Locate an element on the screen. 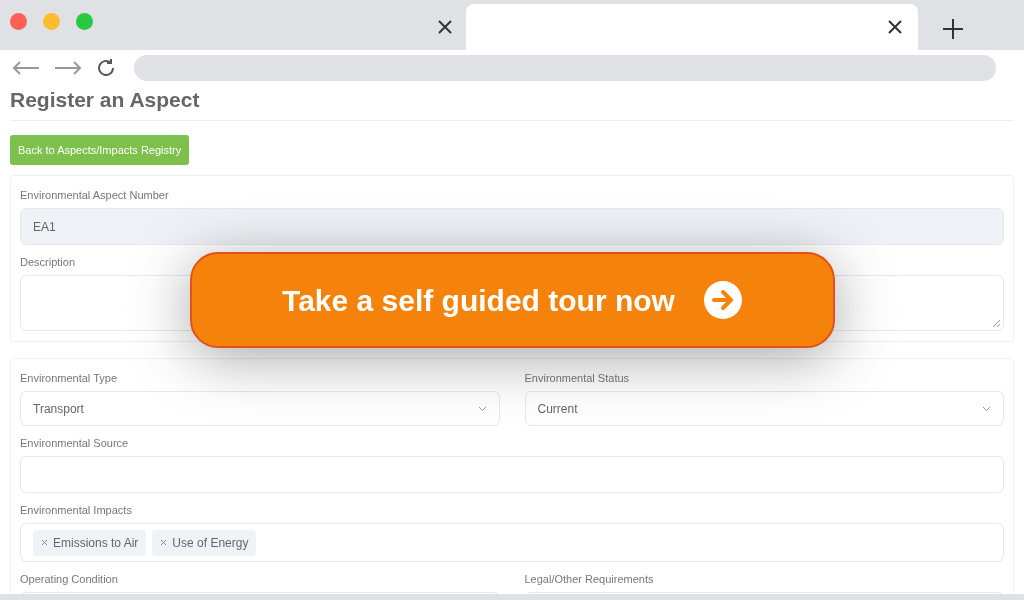 Image resolution: width=1024 pixels, height=600 pixels. reload-icon is located at coordinates (106, 68).